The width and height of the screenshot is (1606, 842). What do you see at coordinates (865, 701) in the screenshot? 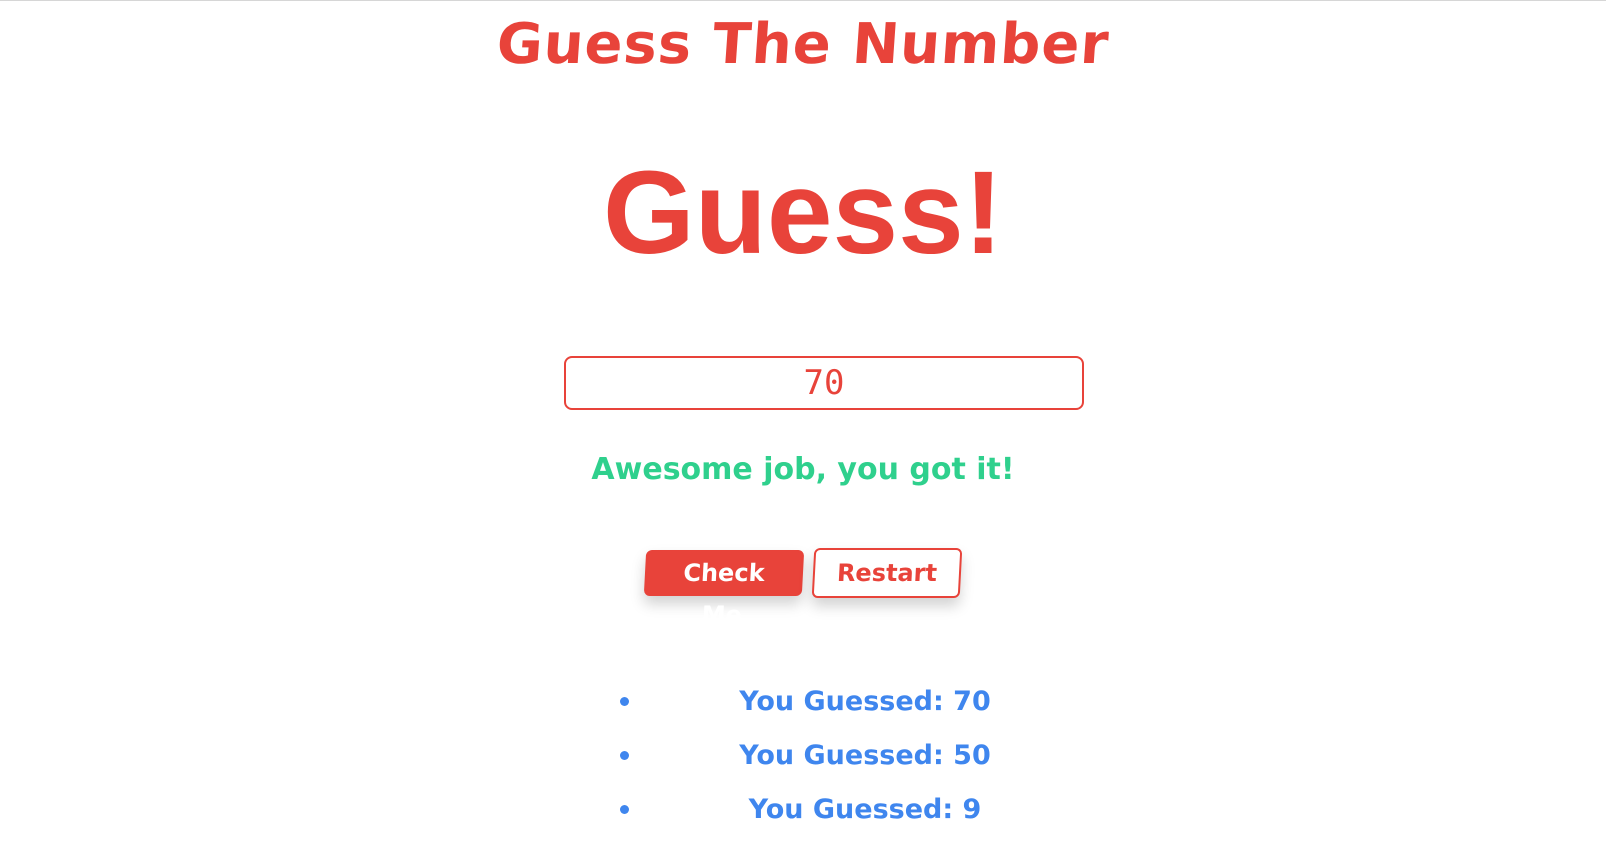
I see `history-entry-text: You Guessed: 70` at bounding box center [865, 701].